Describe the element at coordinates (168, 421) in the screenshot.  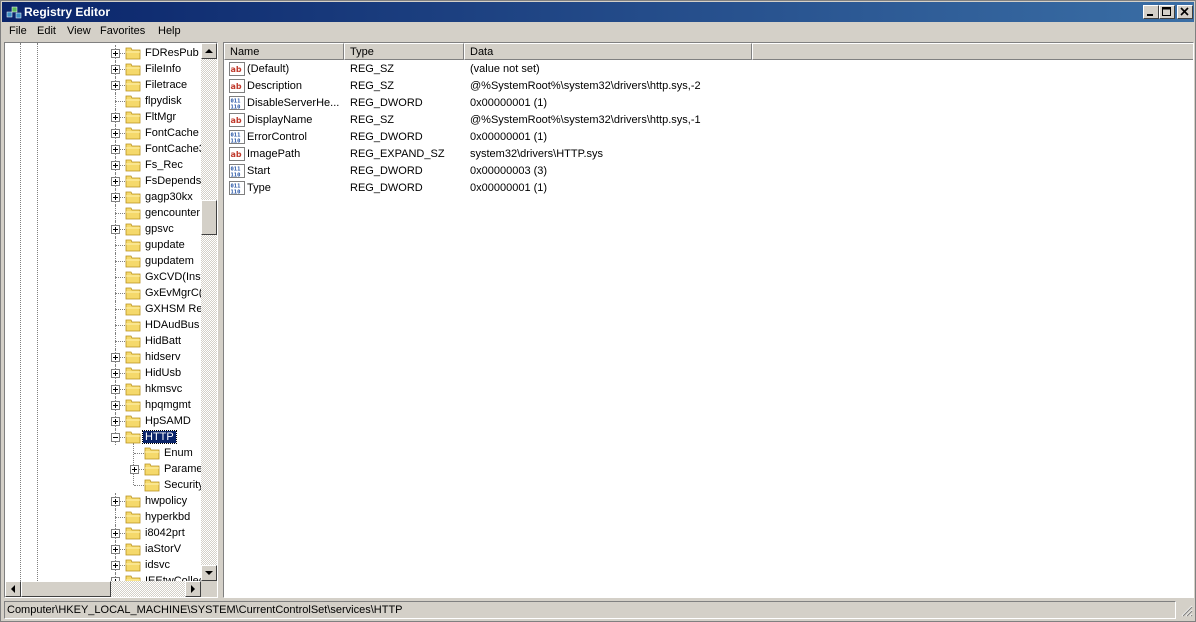
I see `tree-item-label: HpSAMD` at that location.